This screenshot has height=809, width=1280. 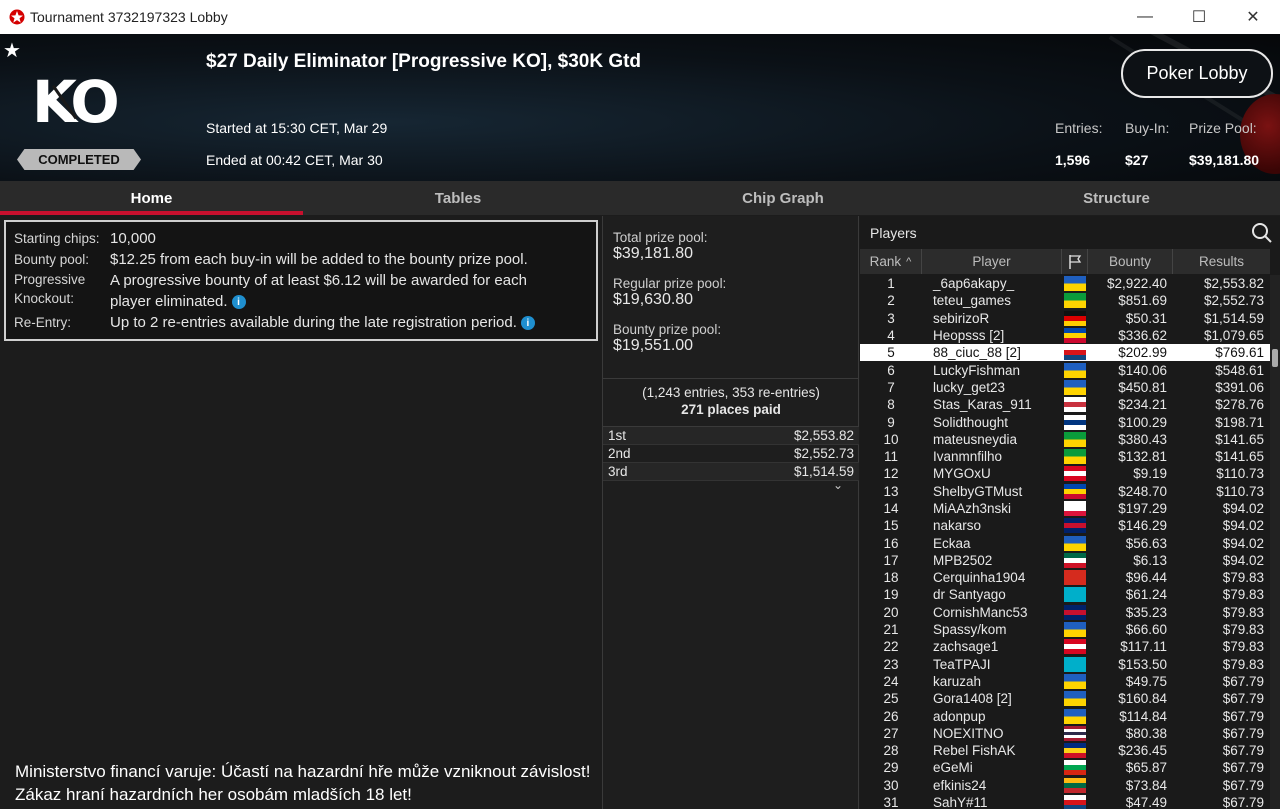 What do you see at coordinates (971, 422) in the screenshot?
I see `player-name: Solidthought` at bounding box center [971, 422].